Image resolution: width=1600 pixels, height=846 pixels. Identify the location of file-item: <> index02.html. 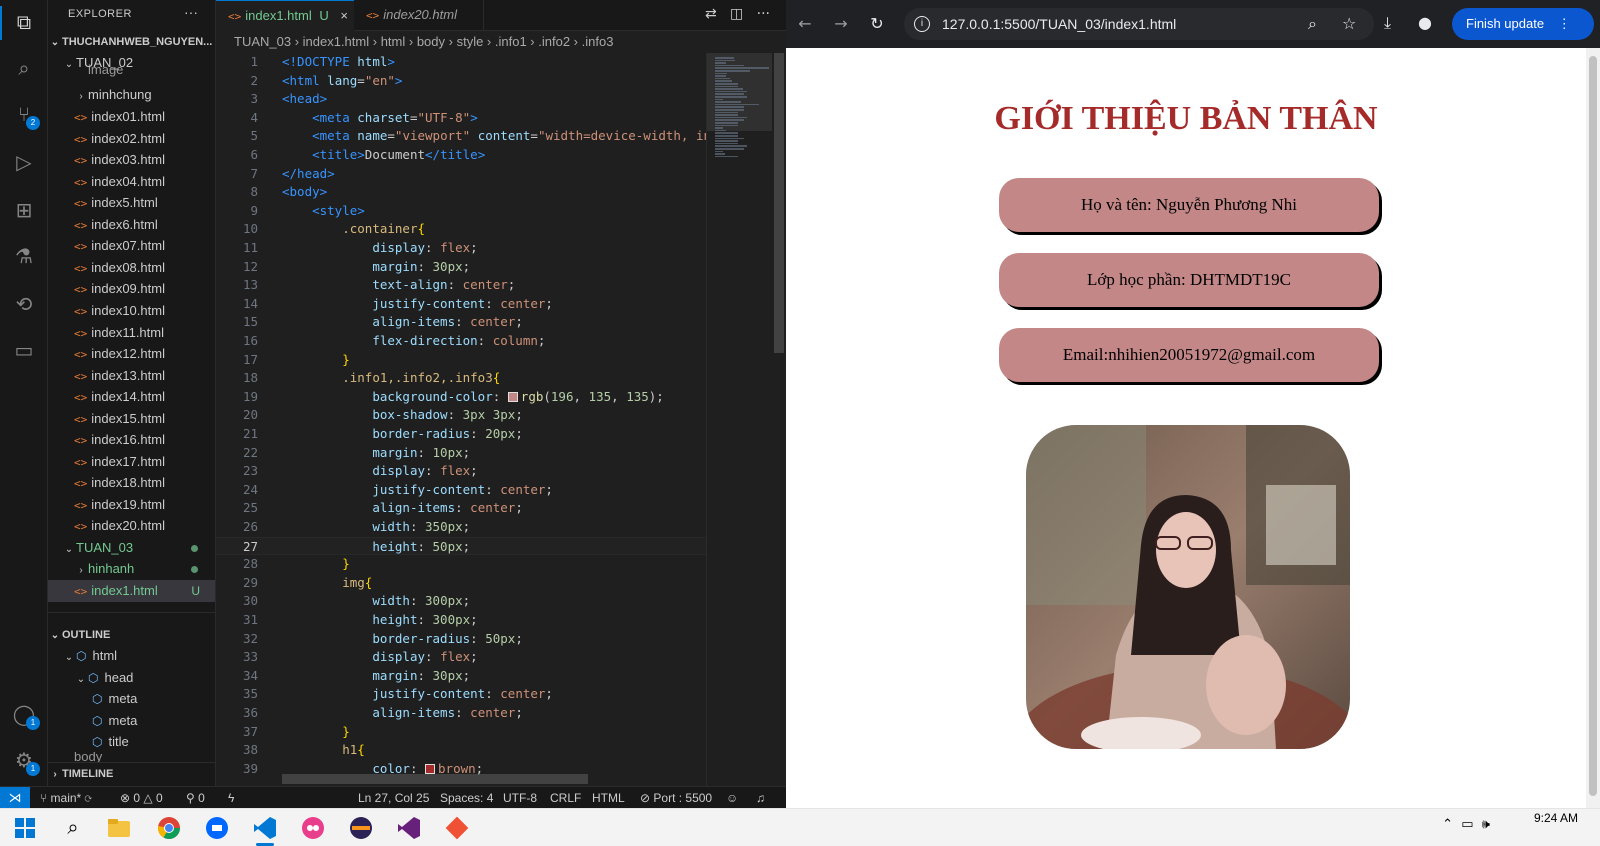
(131, 139).